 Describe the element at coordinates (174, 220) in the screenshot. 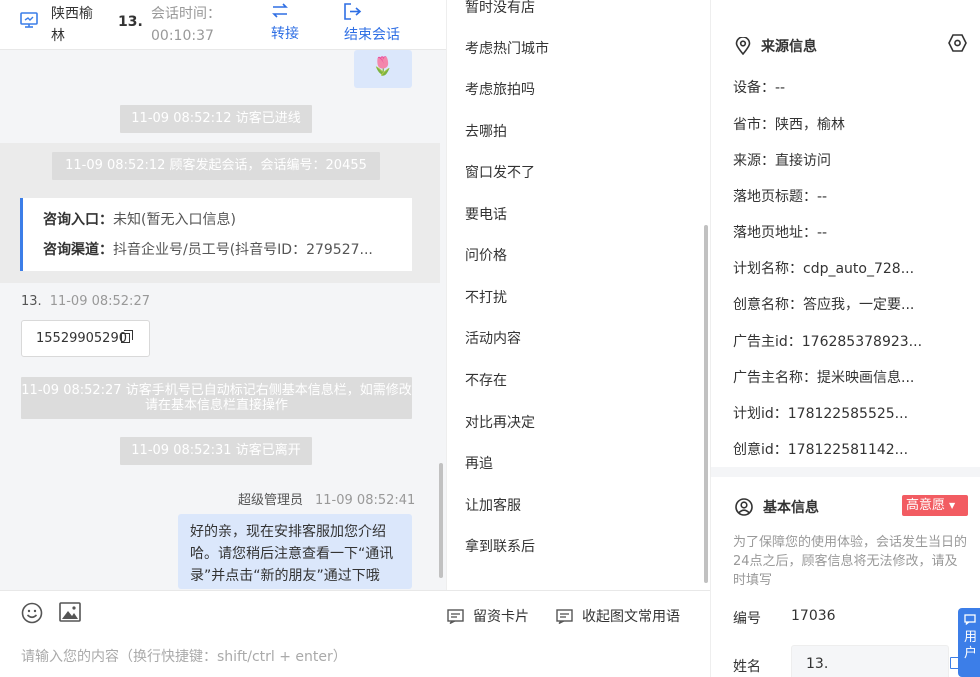

I see `consult-entry-value: 未知(暂无入口信息)` at that location.